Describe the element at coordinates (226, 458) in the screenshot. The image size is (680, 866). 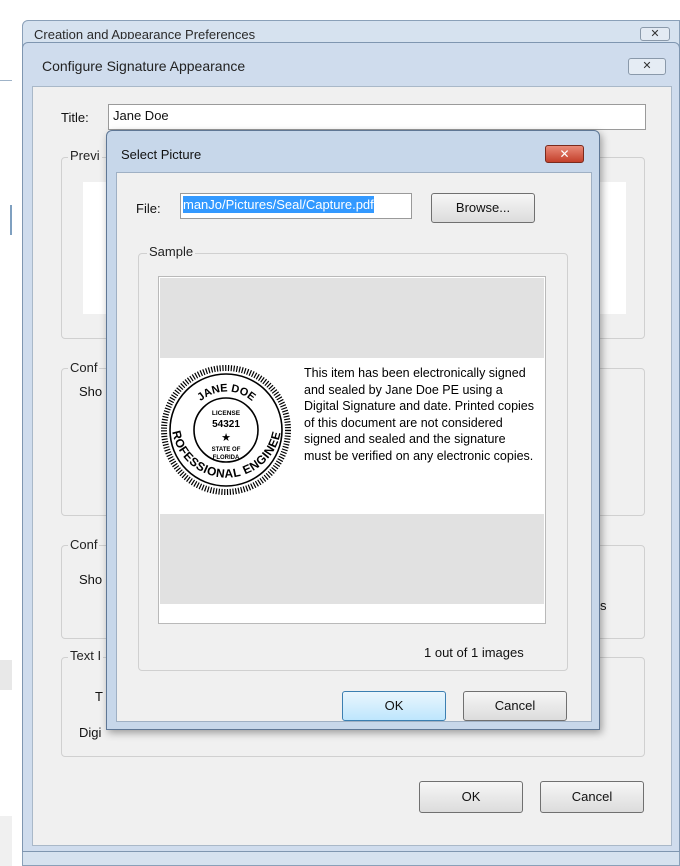
I see `seal-state: FLORIDA` at that location.